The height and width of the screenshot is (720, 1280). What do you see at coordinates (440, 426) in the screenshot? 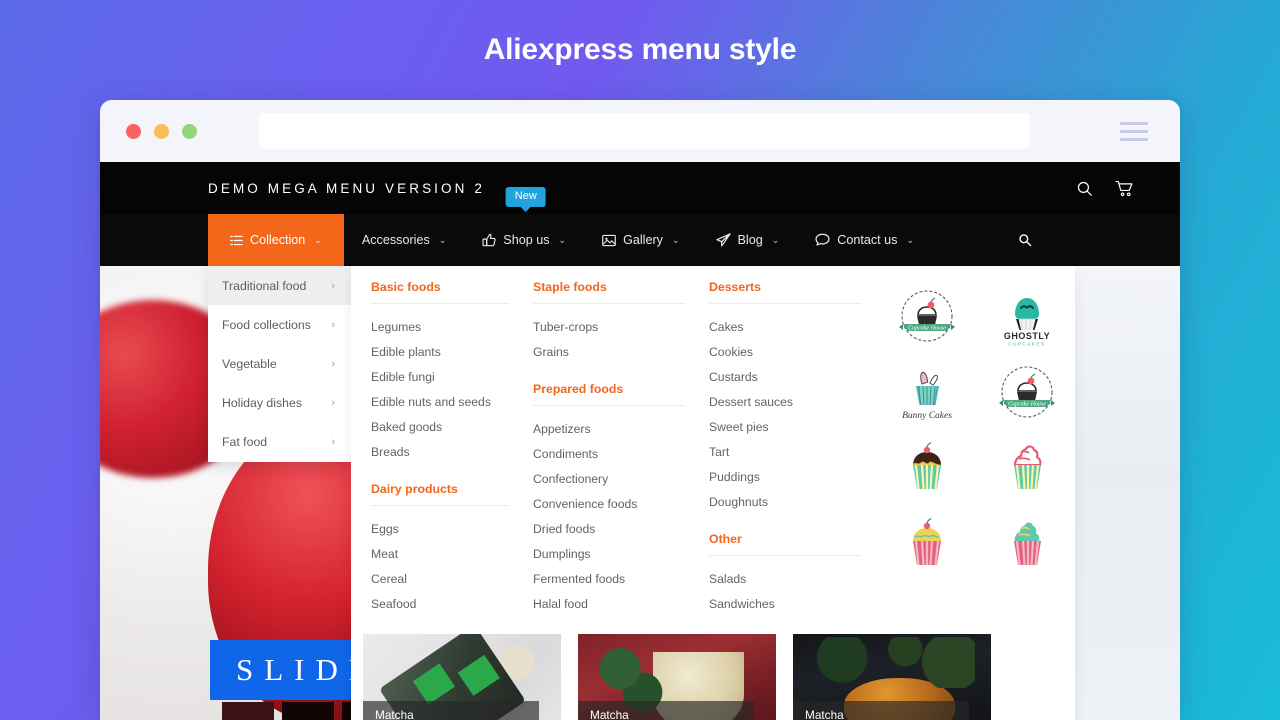
I see `menu-link: Baked goods` at bounding box center [440, 426].